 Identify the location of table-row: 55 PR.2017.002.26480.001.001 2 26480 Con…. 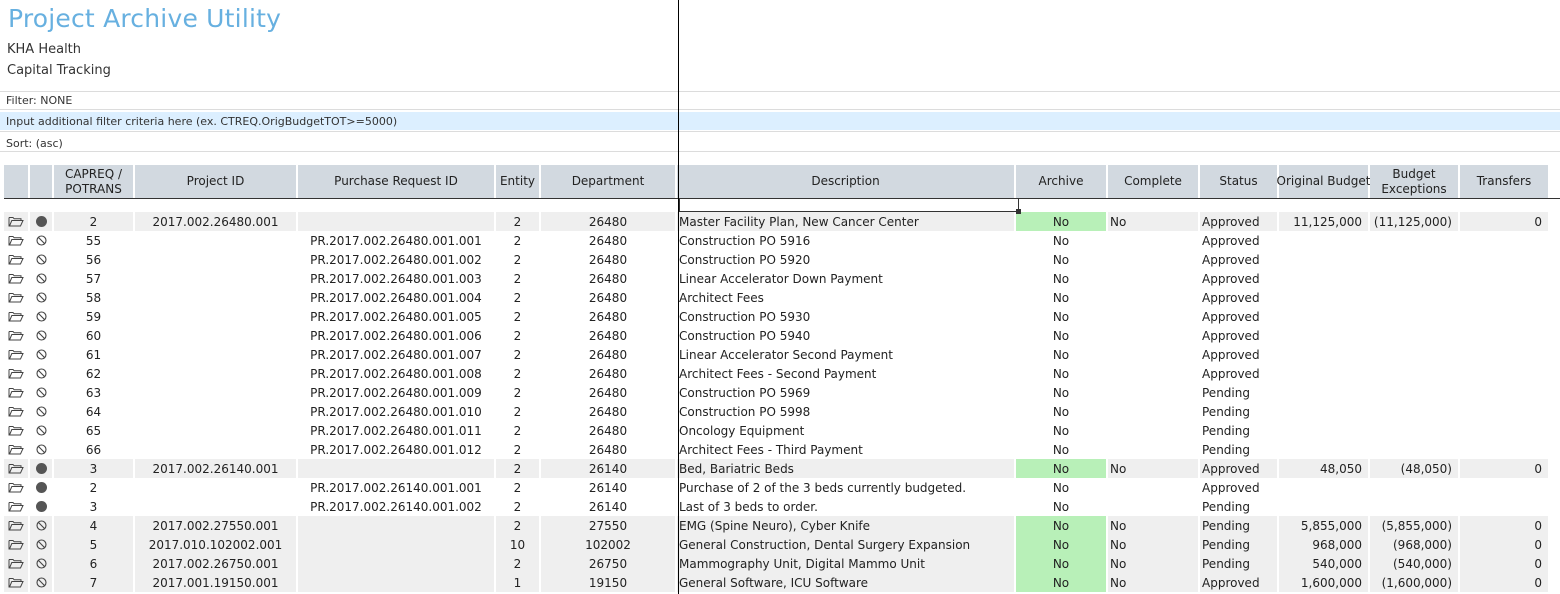
(782, 240).